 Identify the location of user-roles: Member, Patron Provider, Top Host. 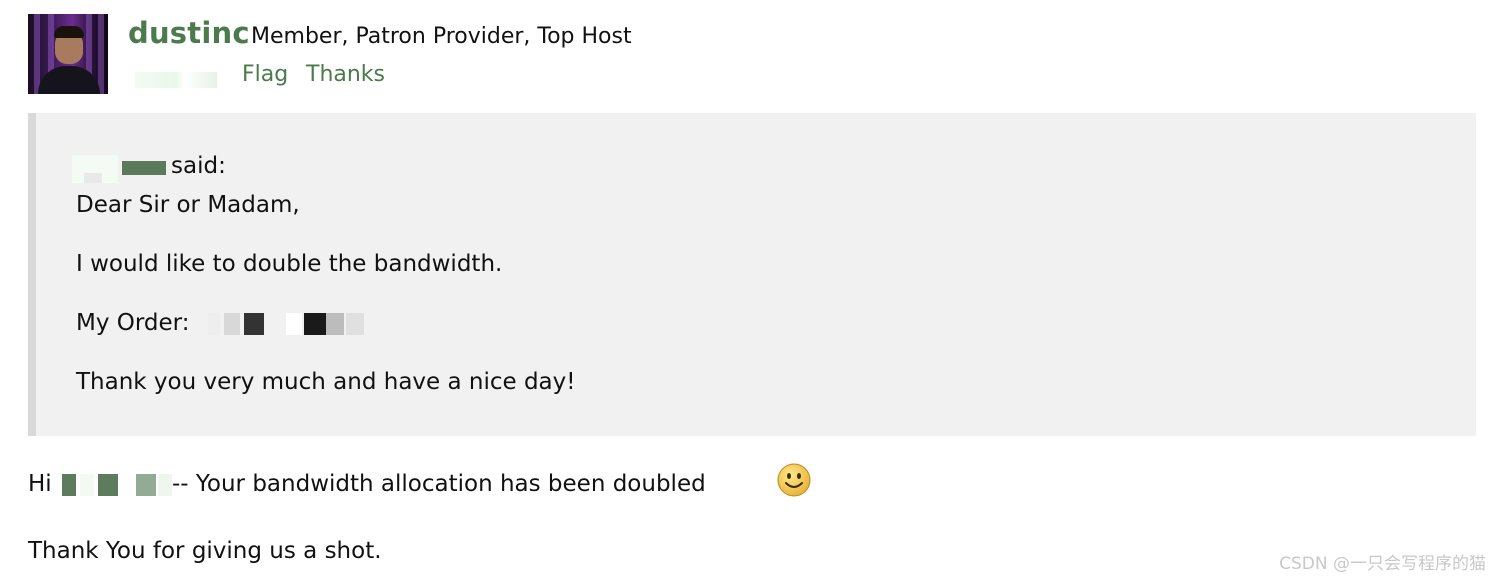
(441, 36).